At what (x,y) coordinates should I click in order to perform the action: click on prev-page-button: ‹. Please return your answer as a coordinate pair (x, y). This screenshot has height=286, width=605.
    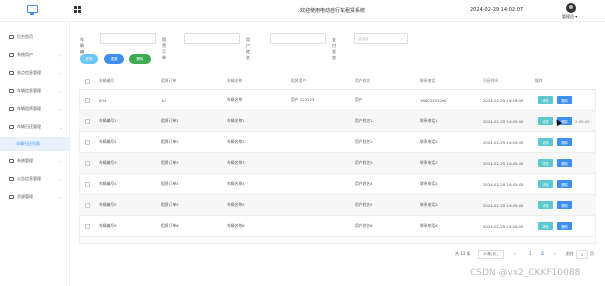
    Looking at the image, I should click on (515, 253).